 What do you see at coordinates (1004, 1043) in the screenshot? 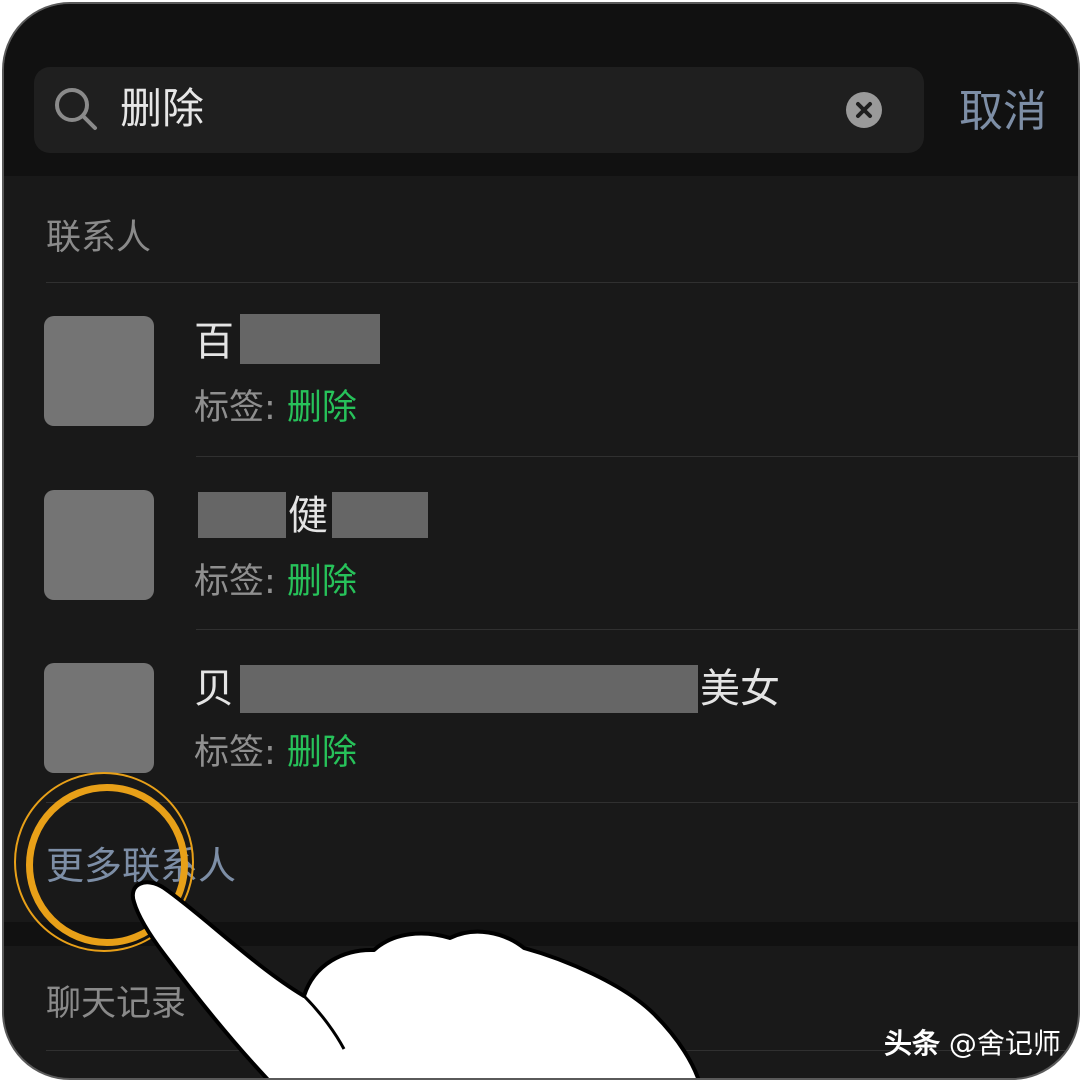
I see `watermark-handle: @舍记师` at bounding box center [1004, 1043].